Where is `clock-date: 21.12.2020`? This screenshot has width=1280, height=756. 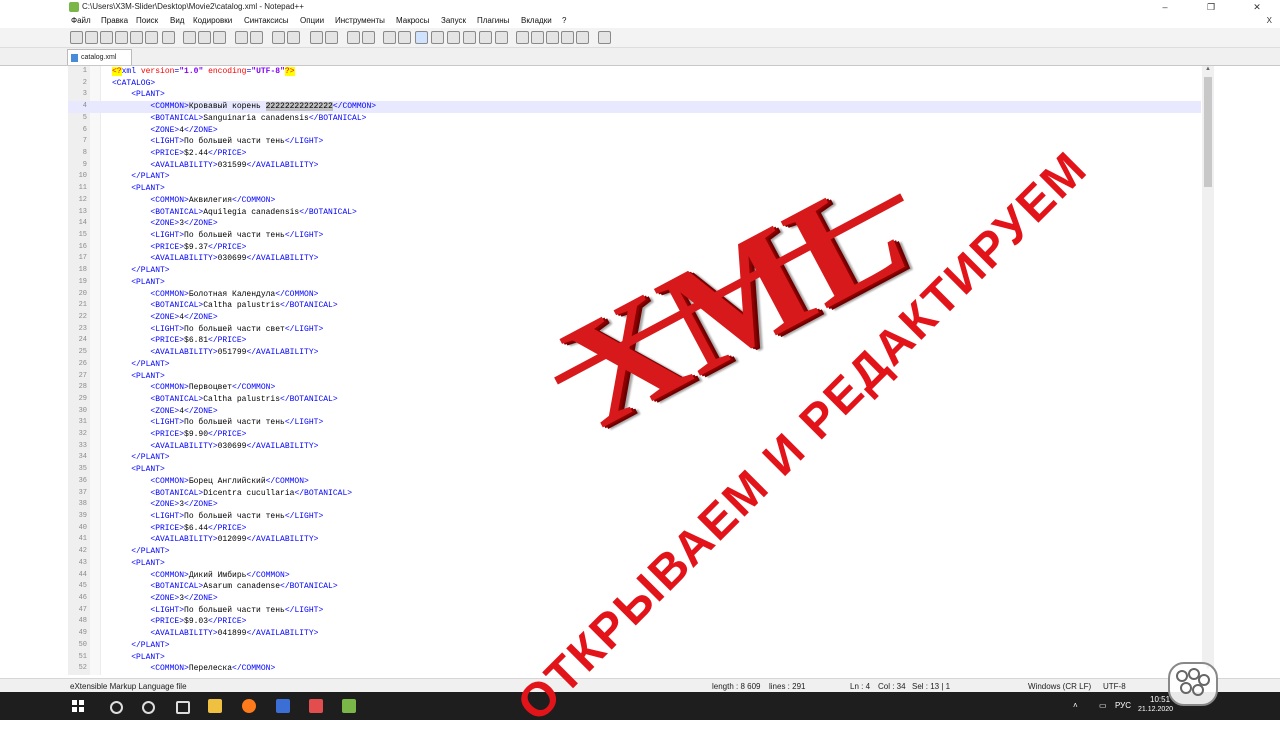
clock-date: 21.12.2020 is located at coordinates (1155, 709).